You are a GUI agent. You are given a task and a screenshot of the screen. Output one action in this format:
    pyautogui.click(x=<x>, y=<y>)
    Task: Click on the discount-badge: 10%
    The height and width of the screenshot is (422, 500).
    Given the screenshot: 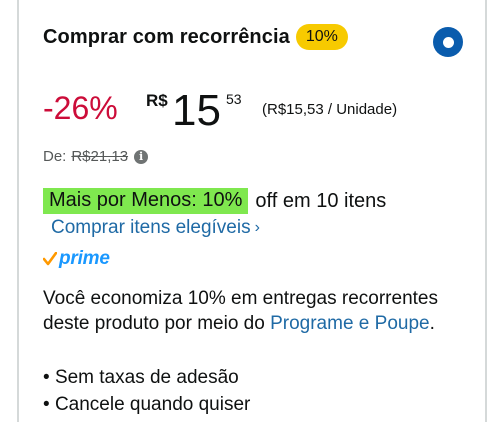 What is the action you would take?
    pyautogui.click(x=321, y=37)
    